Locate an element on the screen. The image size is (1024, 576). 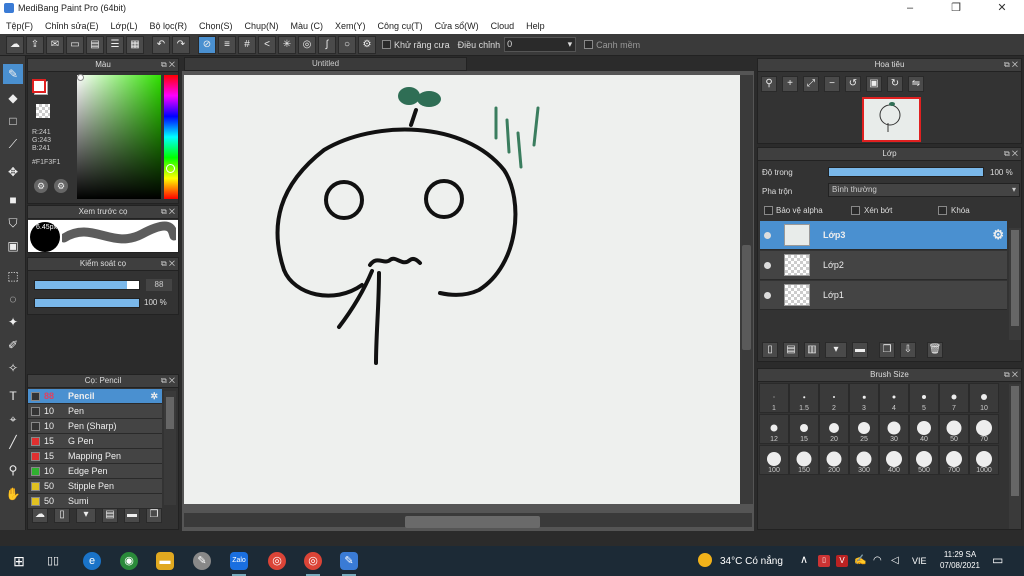
tray-app-icon: ▯ is located at coordinates (824, 561).